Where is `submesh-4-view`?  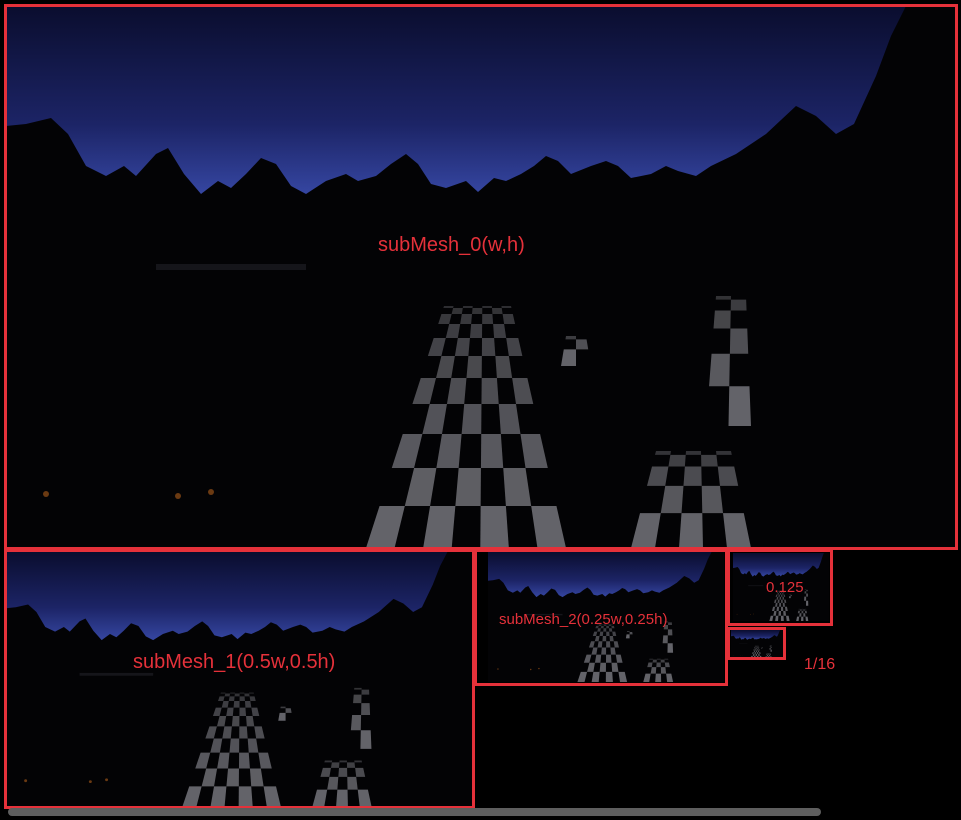
submesh-4-view is located at coordinates (757, 644).